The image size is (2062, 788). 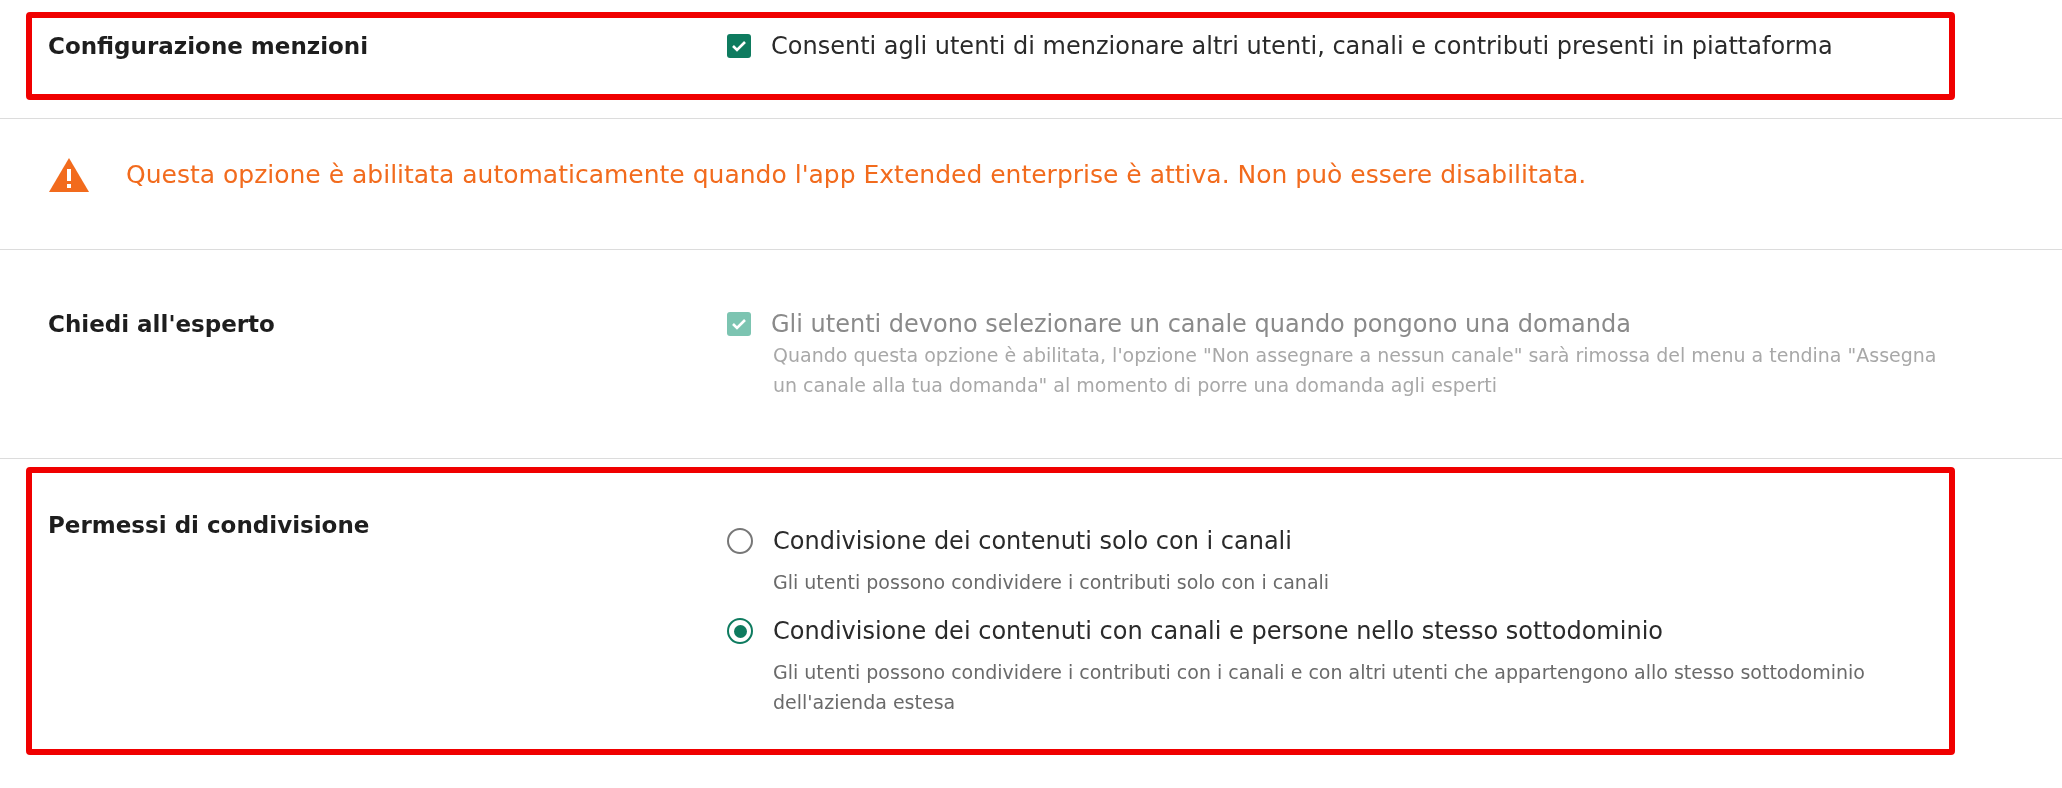 What do you see at coordinates (69, 175) in the screenshot?
I see `warning-icon` at bounding box center [69, 175].